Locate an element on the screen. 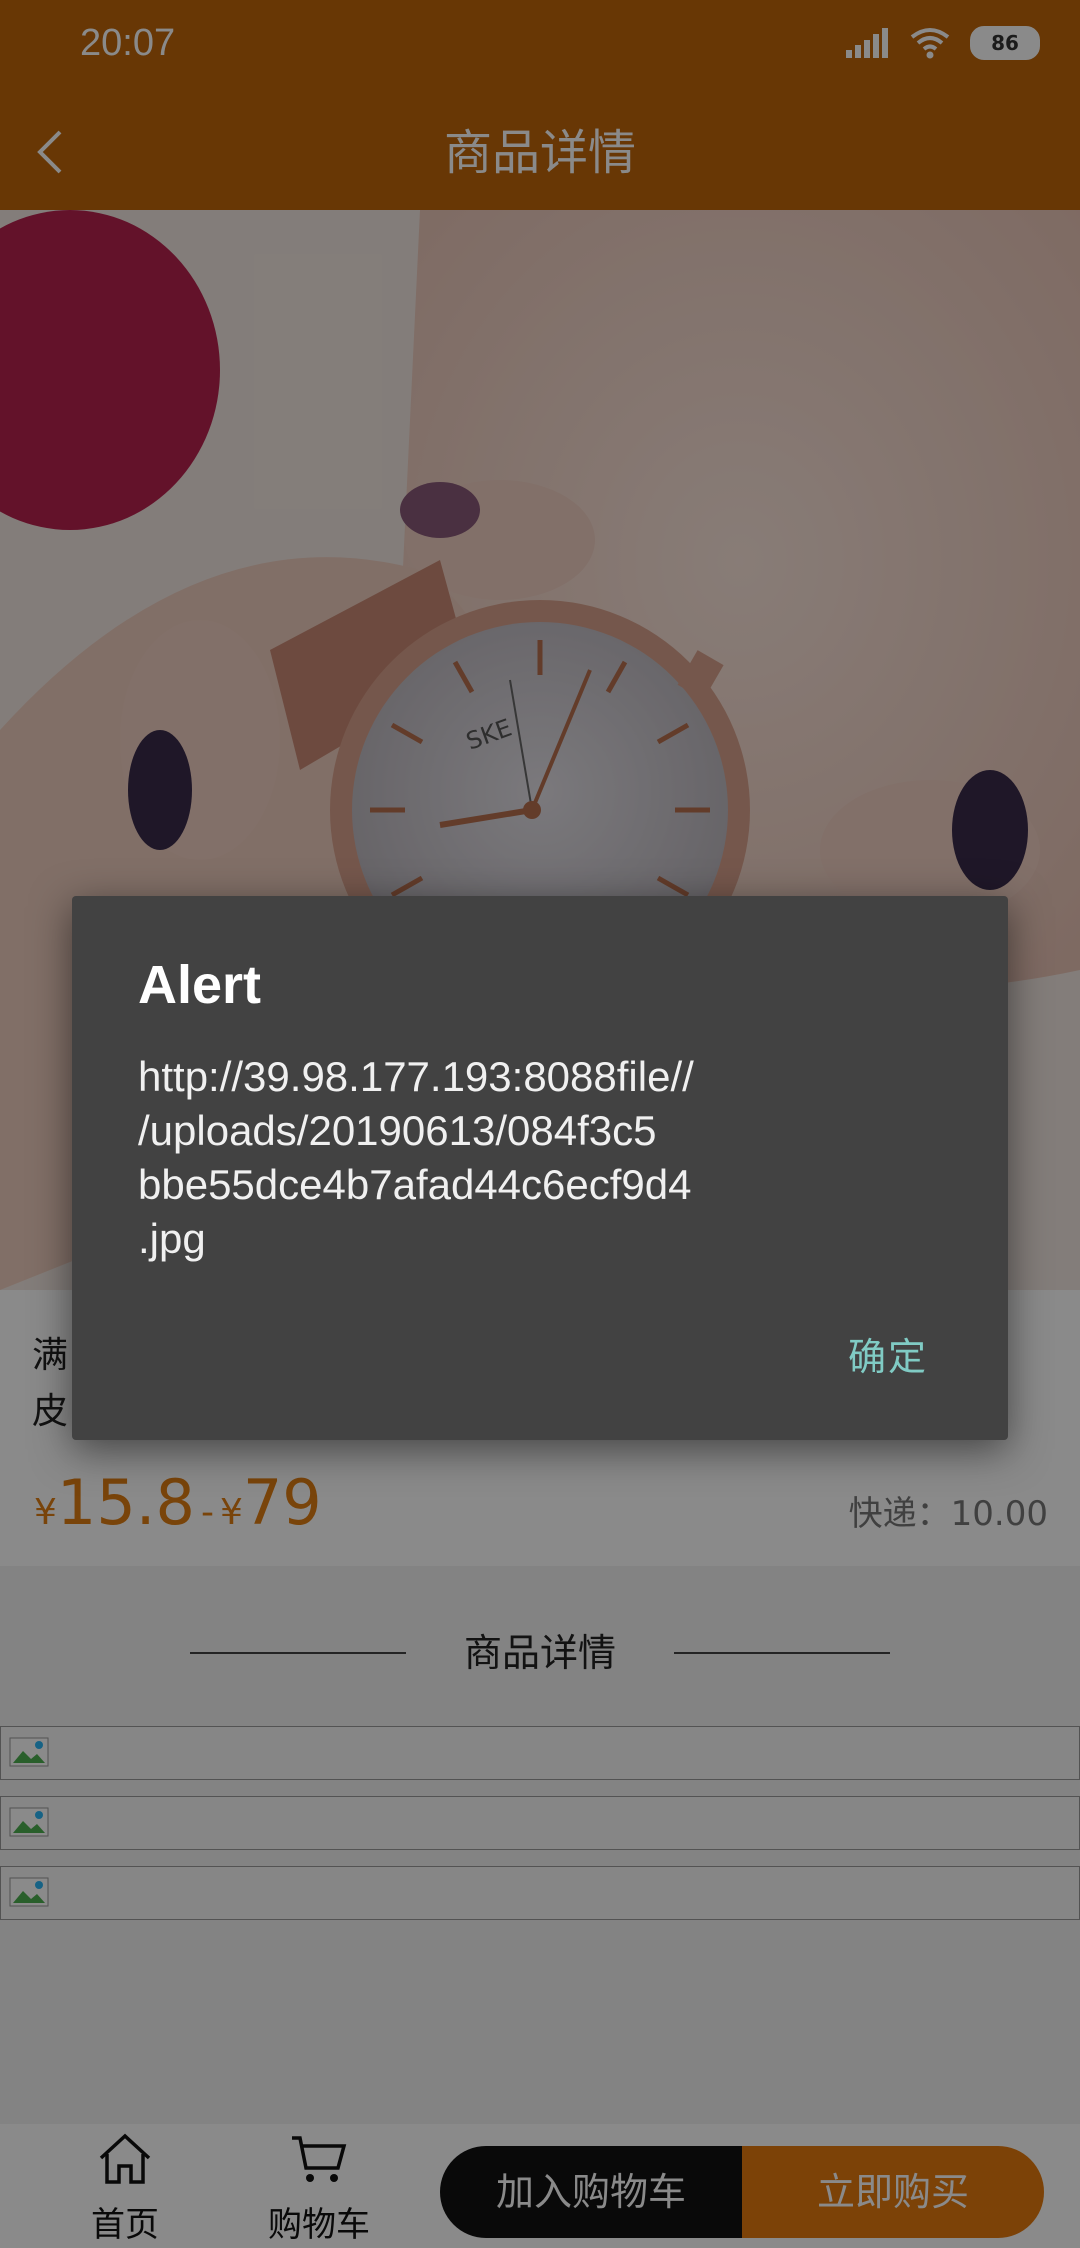  dialog-ok-button: 确定 is located at coordinates (888, 1353).